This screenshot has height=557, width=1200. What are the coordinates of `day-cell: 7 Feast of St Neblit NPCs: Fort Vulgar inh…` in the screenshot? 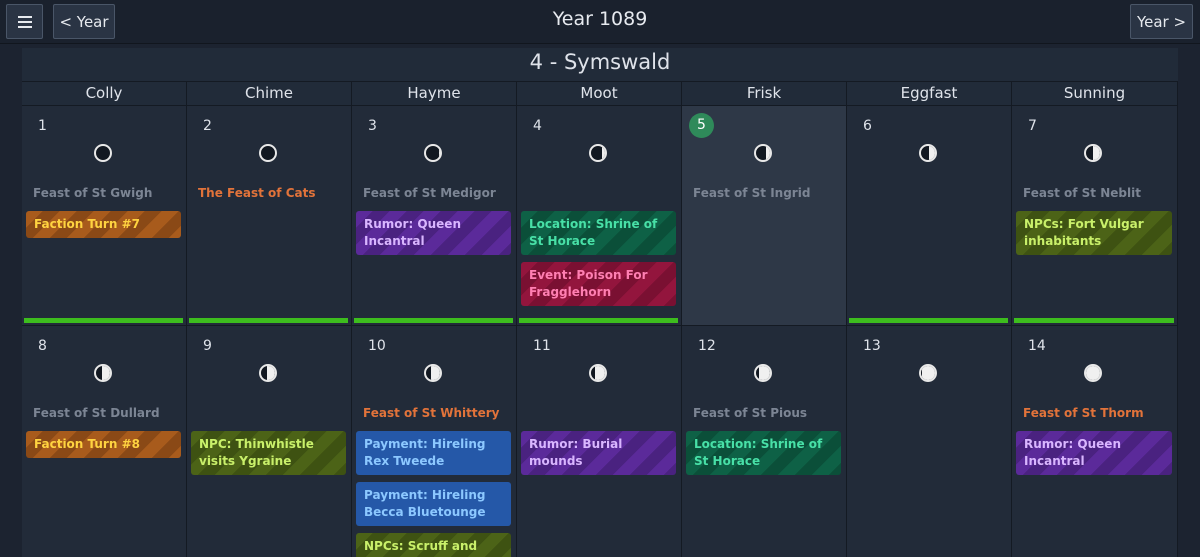 It's located at (1095, 215).